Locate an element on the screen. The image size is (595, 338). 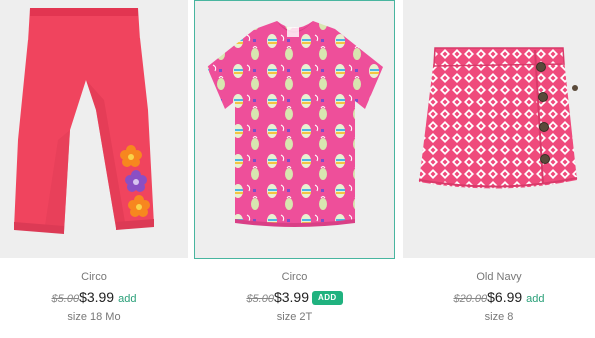
product-info: Circo $5.00$3.99 ADD size 2T is located at coordinates (294, 297).